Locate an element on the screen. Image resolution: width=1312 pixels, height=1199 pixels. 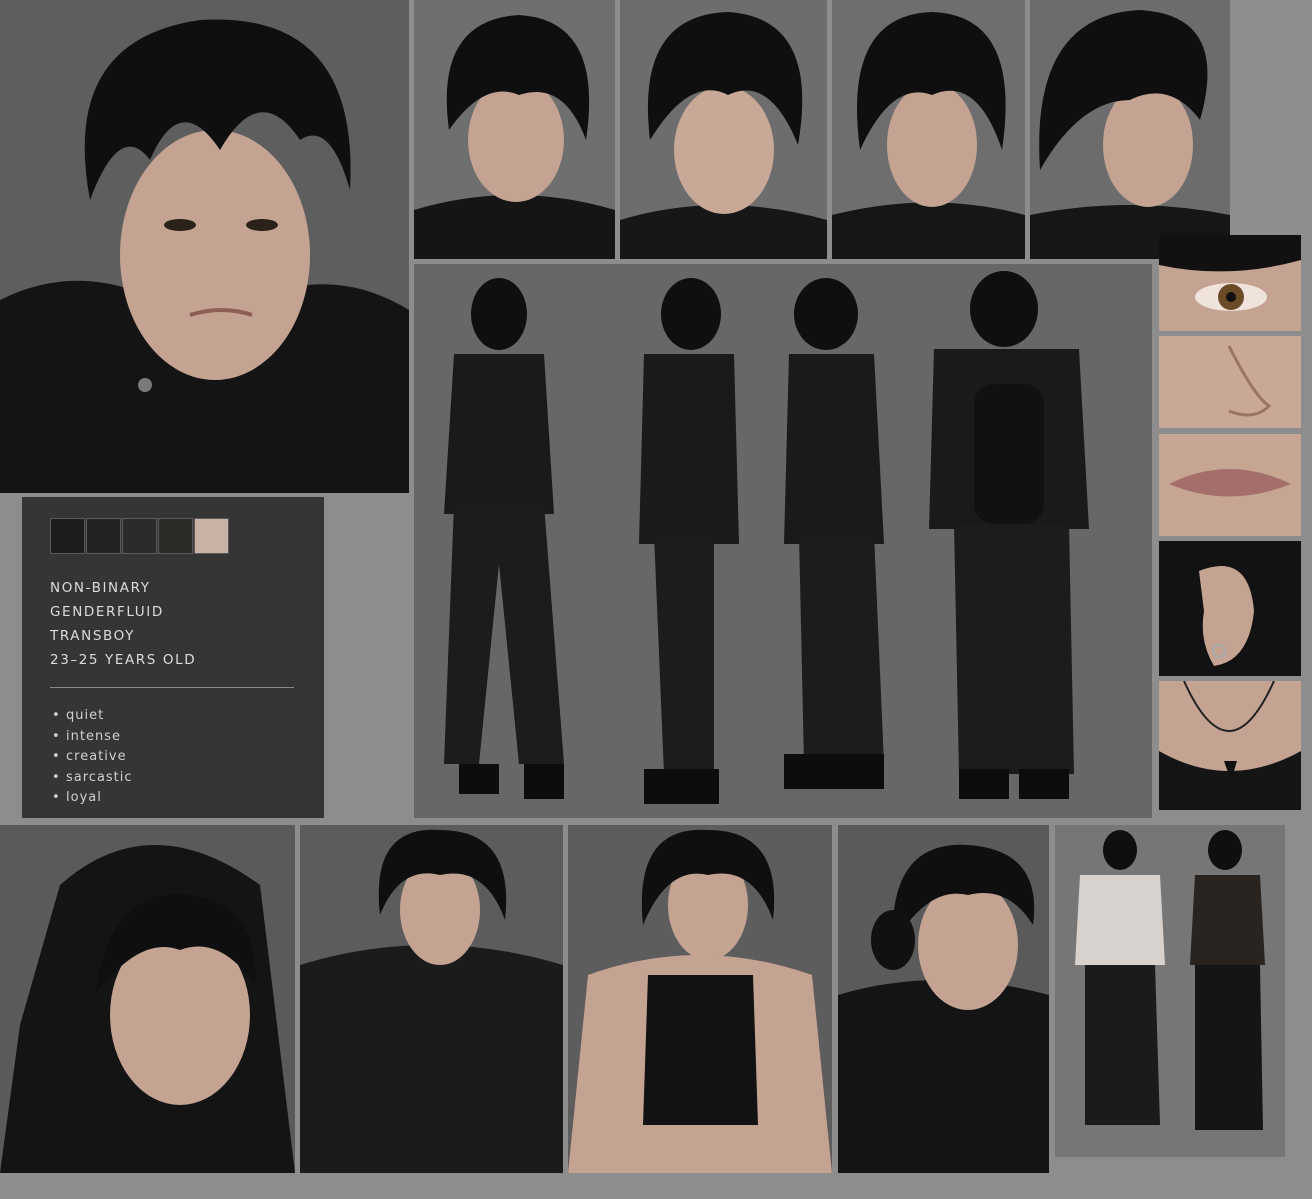
personality-label: sarcastic is located at coordinates (99, 777).